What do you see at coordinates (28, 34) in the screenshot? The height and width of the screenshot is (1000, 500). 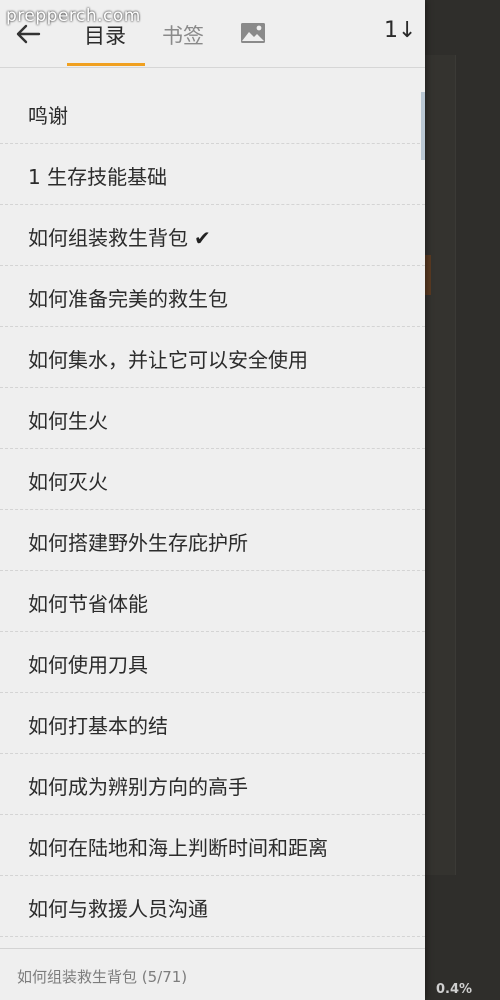 I see `arrow-left-icon` at bounding box center [28, 34].